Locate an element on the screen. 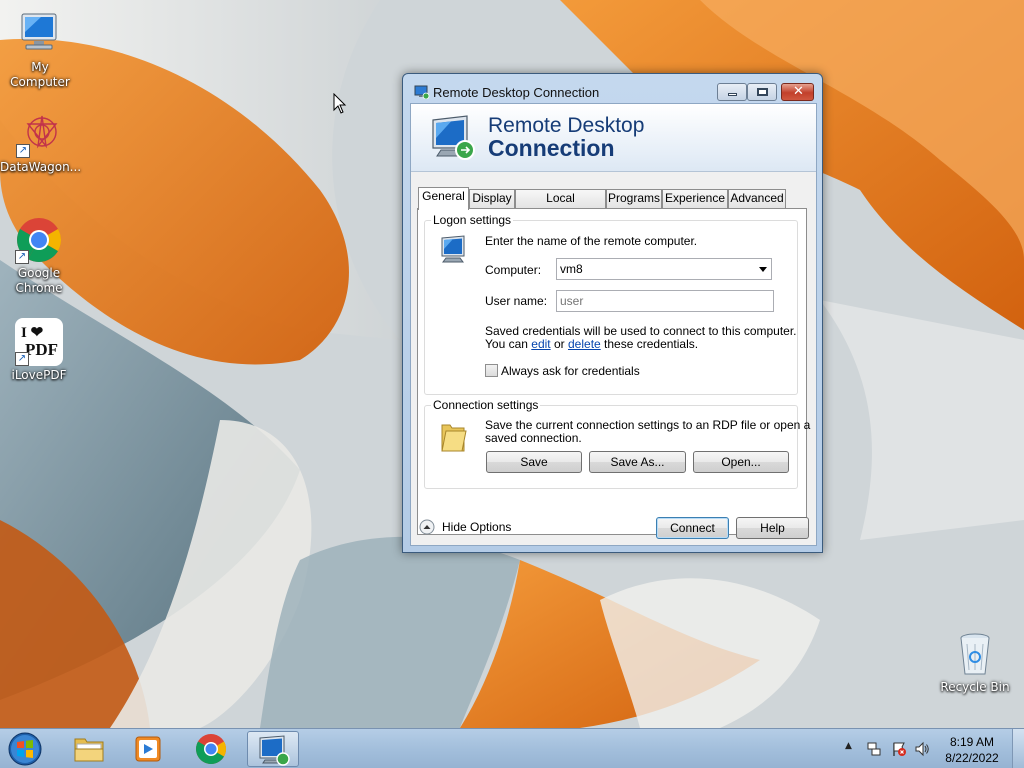 The height and width of the screenshot is (768, 1024). edit-credentials-link: edit is located at coordinates (540, 344).